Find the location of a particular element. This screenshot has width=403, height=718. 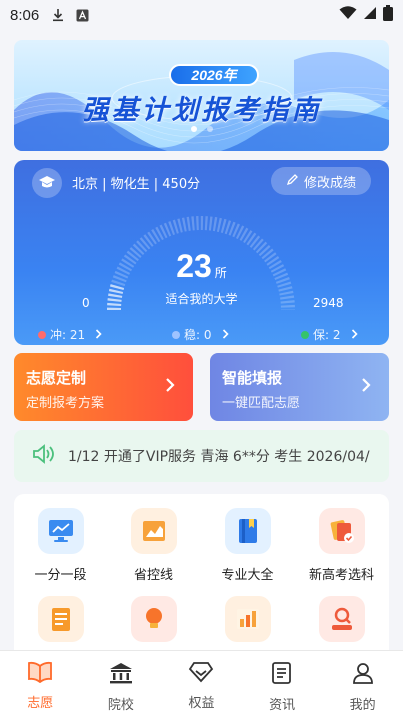

institution-icon is located at coordinates (121, 675).